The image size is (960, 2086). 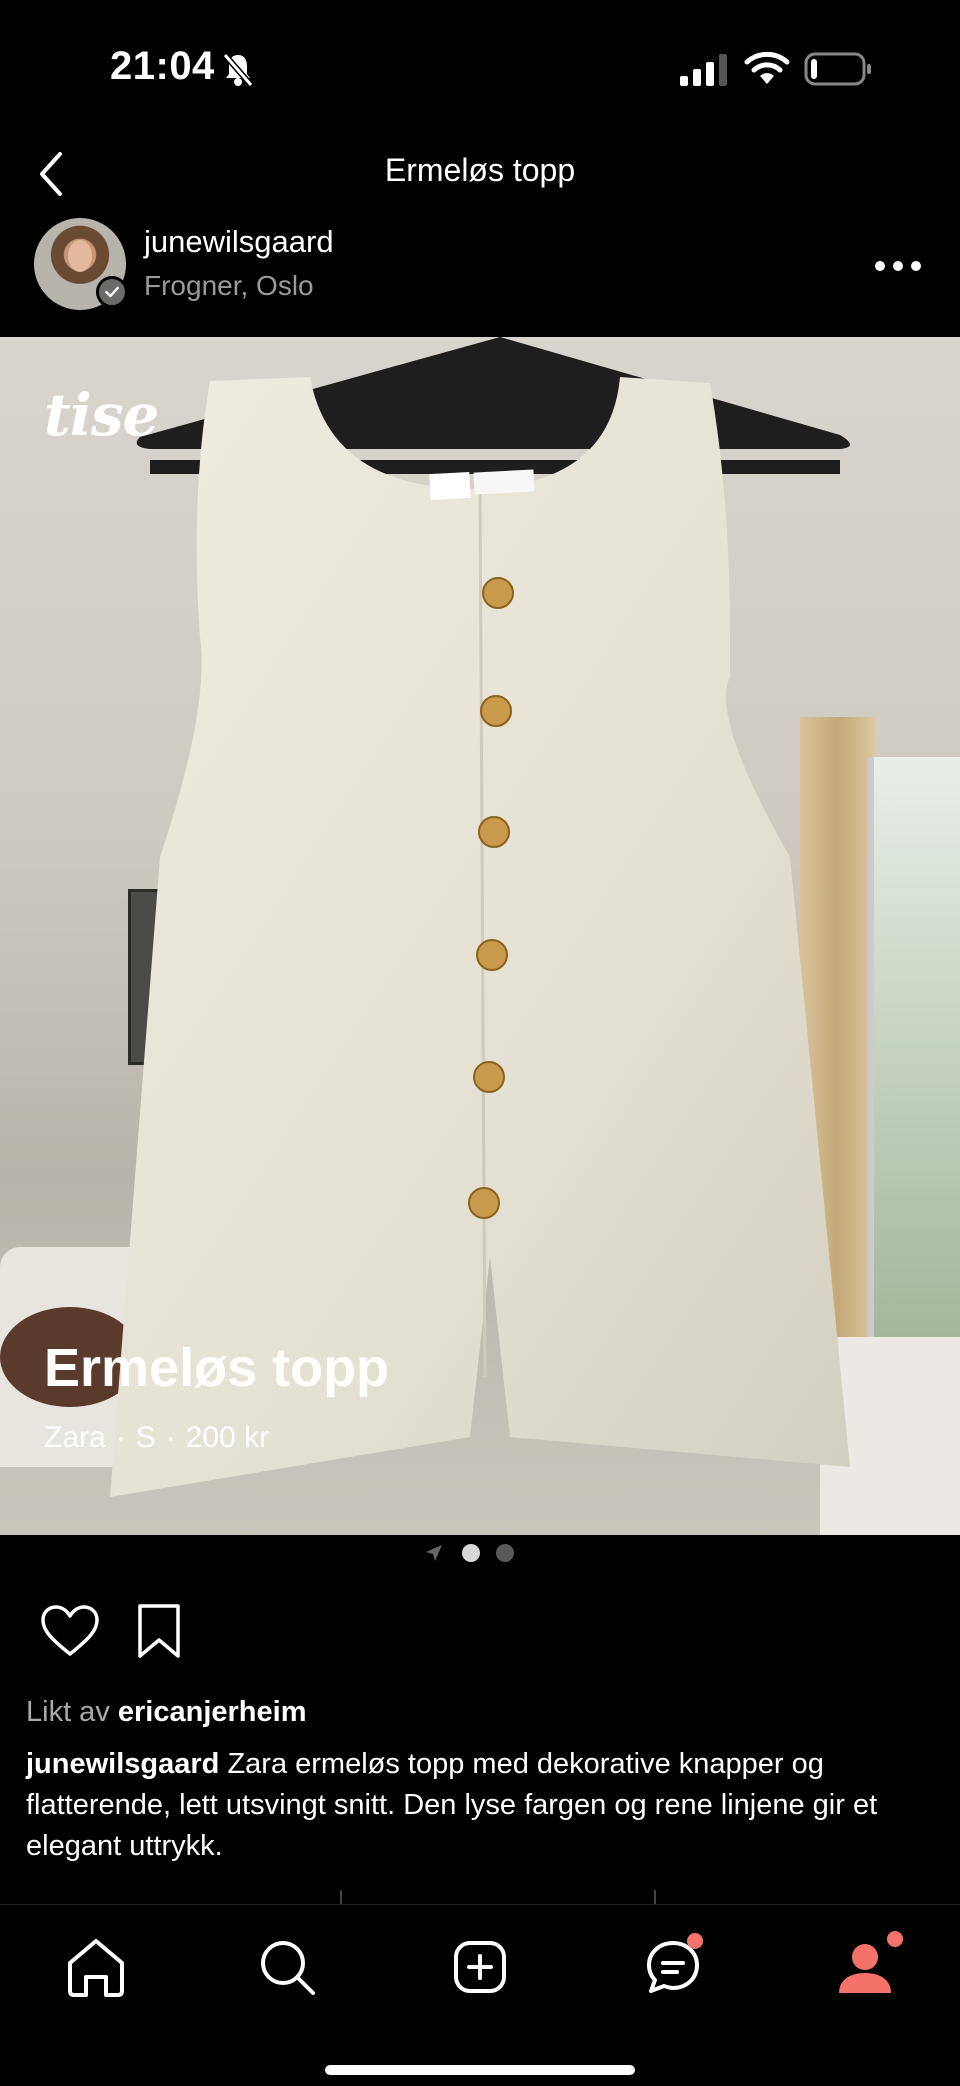 I want to click on image-title: Ermeløs topp, so click(x=217, y=1368).